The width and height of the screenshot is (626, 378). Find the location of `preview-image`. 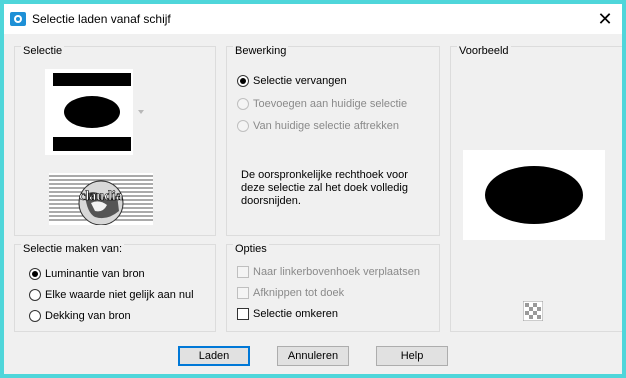

preview-image is located at coordinates (534, 195).